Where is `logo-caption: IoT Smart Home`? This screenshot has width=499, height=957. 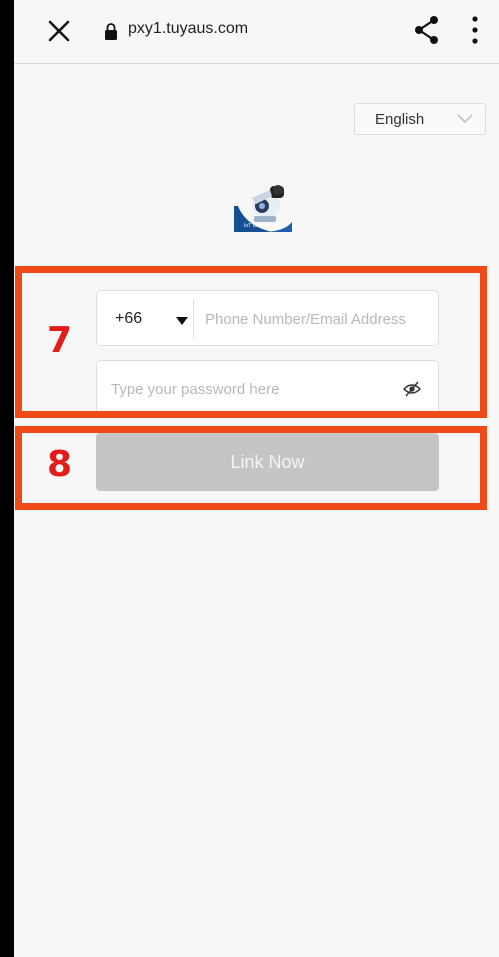
logo-caption: IoT Smart Home is located at coordinates (262, 226).